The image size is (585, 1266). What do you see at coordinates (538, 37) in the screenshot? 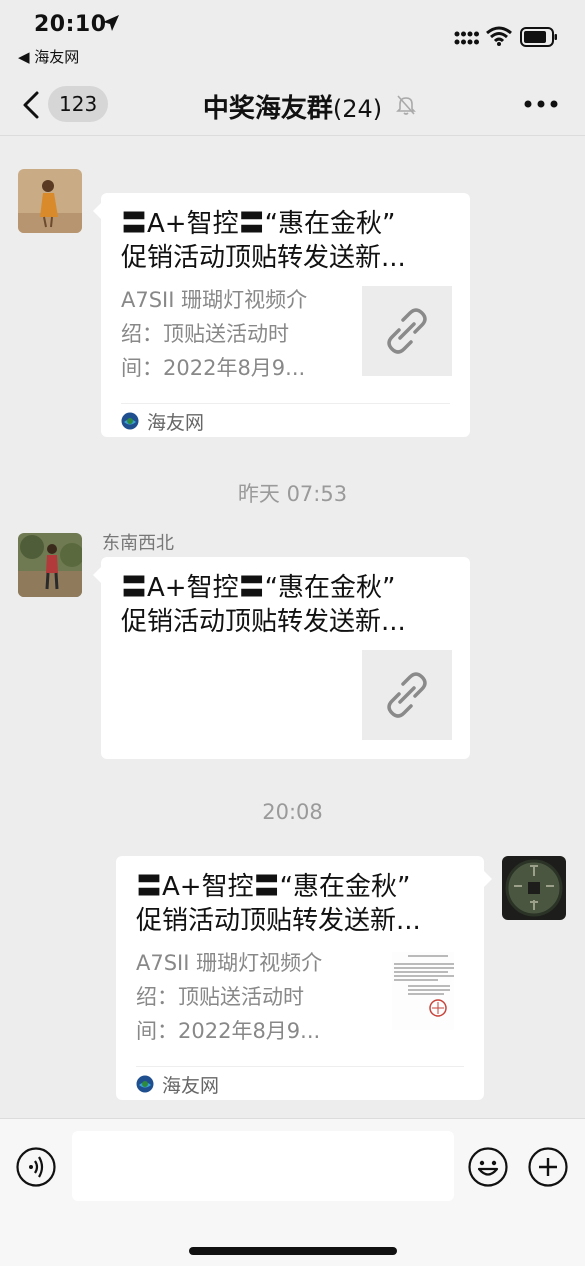
I see `battery-icon` at bounding box center [538, 37].